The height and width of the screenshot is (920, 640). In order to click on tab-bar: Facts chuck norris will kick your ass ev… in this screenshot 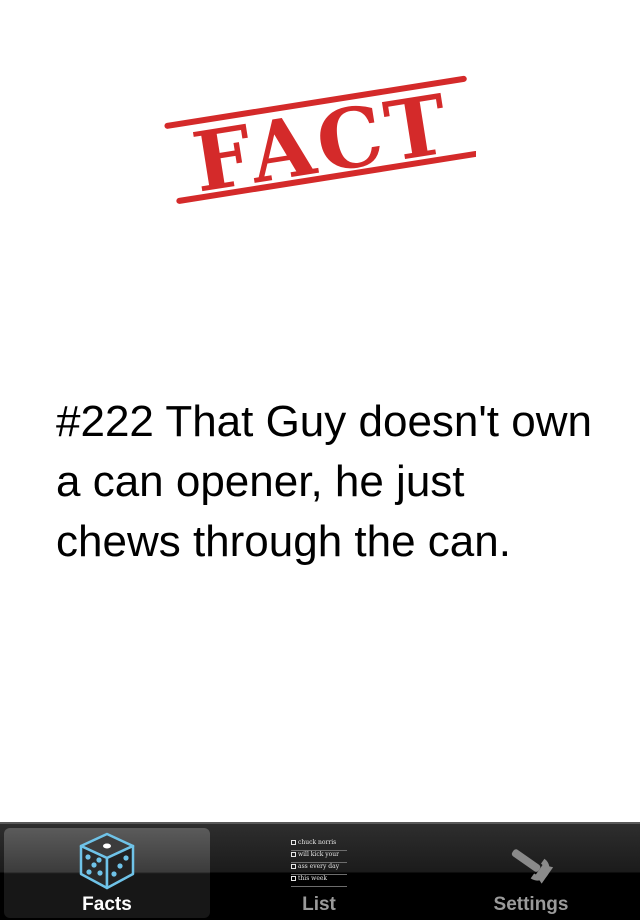, I will do `click(320, 871)`.